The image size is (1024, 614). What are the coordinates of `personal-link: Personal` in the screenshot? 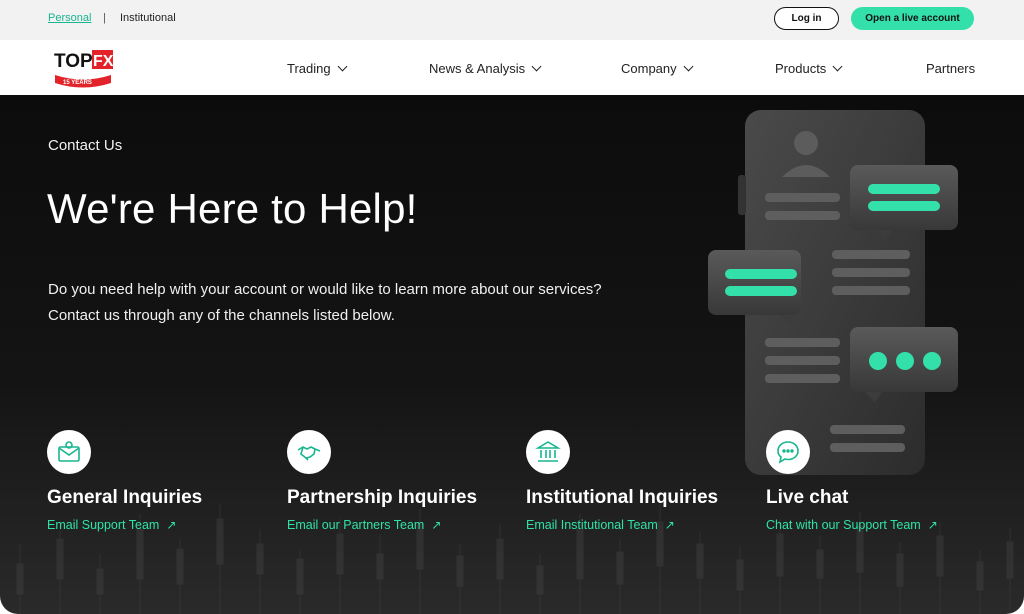 It's located at (69, 18).